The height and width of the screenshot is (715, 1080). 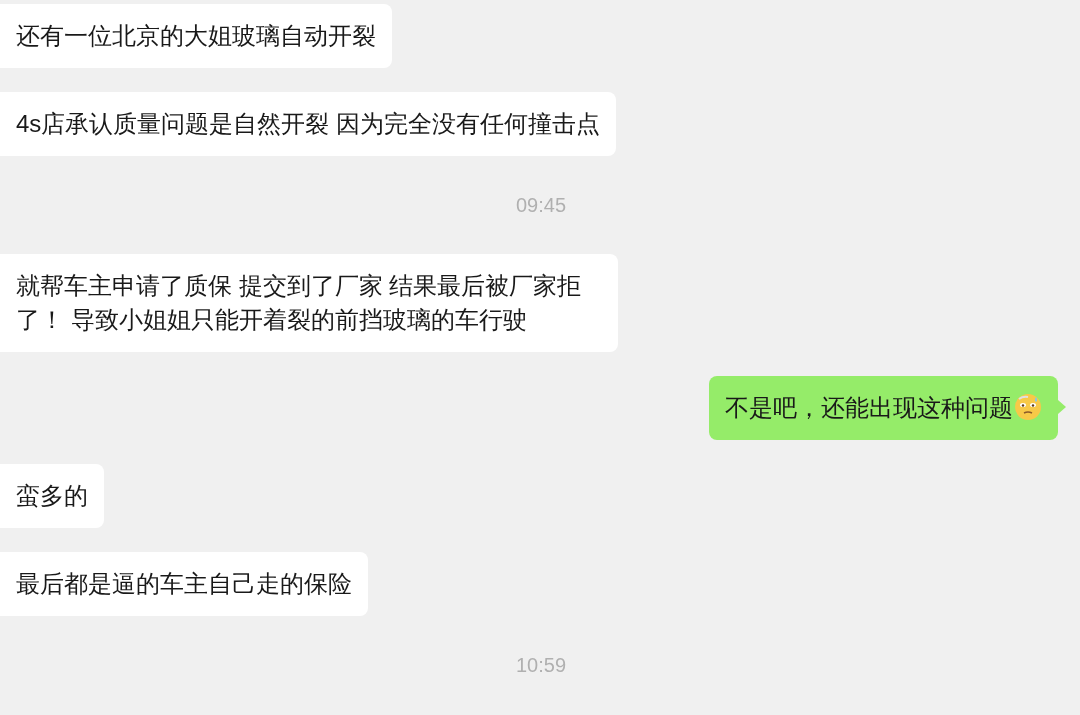 What do you see at coordinates (883, 408) in the screenshot?
I see `message-bubble: 不是吧，还能出现这种问题` at bounding box center [883, 408].